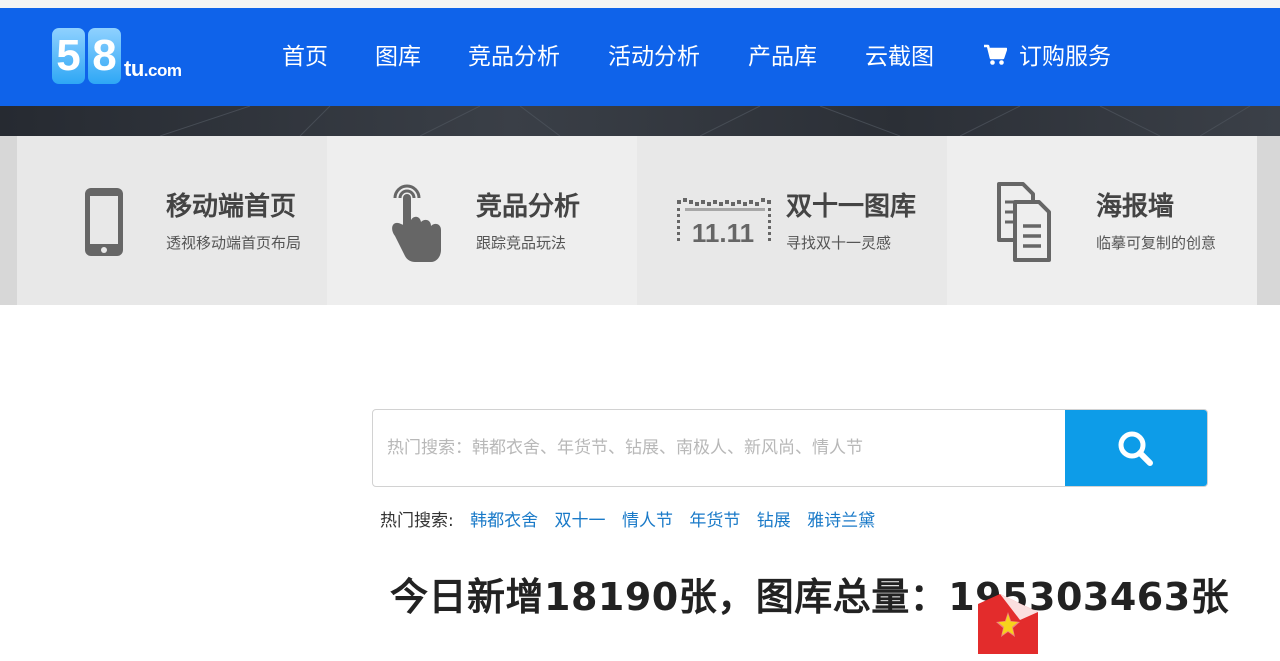 This screenshot has width=1280, height=661. What do you see at coordinates (528, 207) in the screenshot?
I see `feature-title: 竞品分析` at bounding box center [528, 207].